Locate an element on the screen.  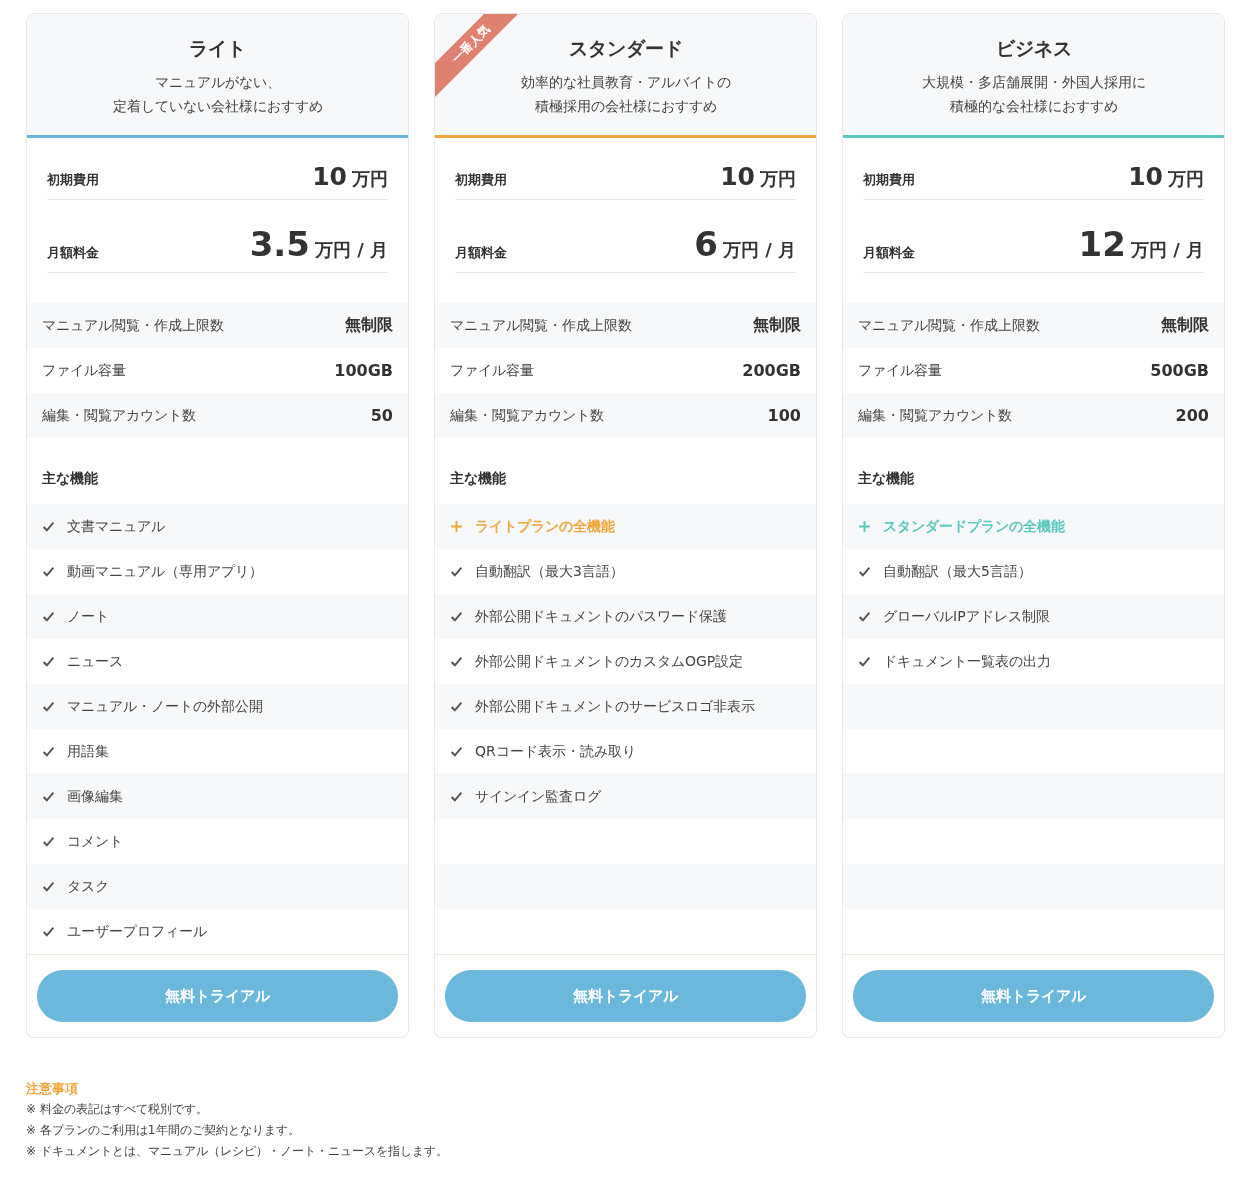
notes-heading: 注意事項 is located at coordinates (52, 1089).